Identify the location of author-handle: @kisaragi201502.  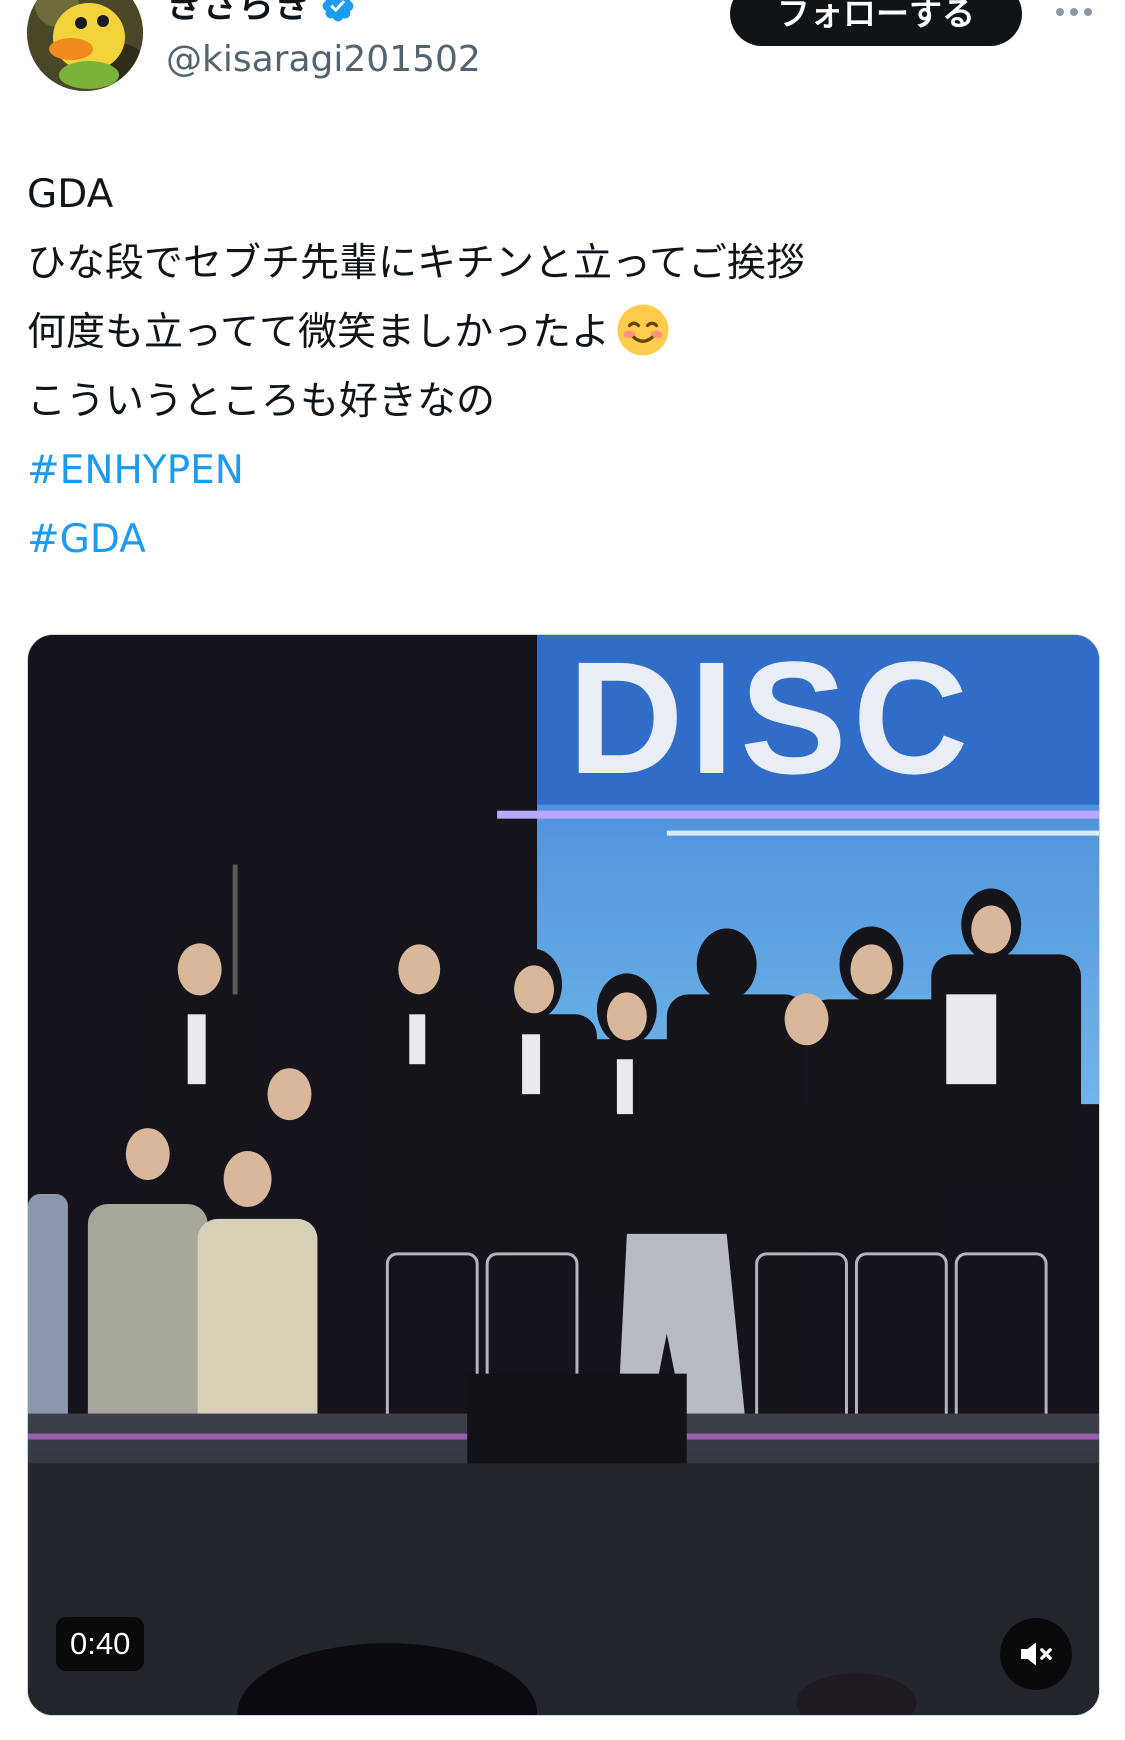
(323, 60).